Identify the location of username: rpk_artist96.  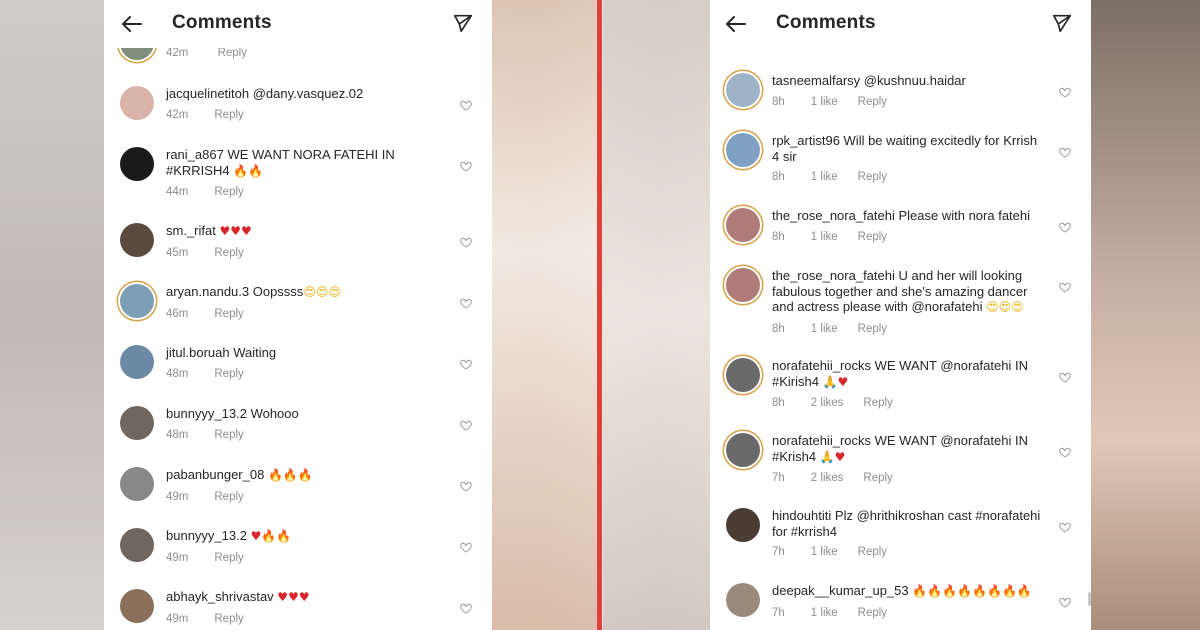
(806, 140).